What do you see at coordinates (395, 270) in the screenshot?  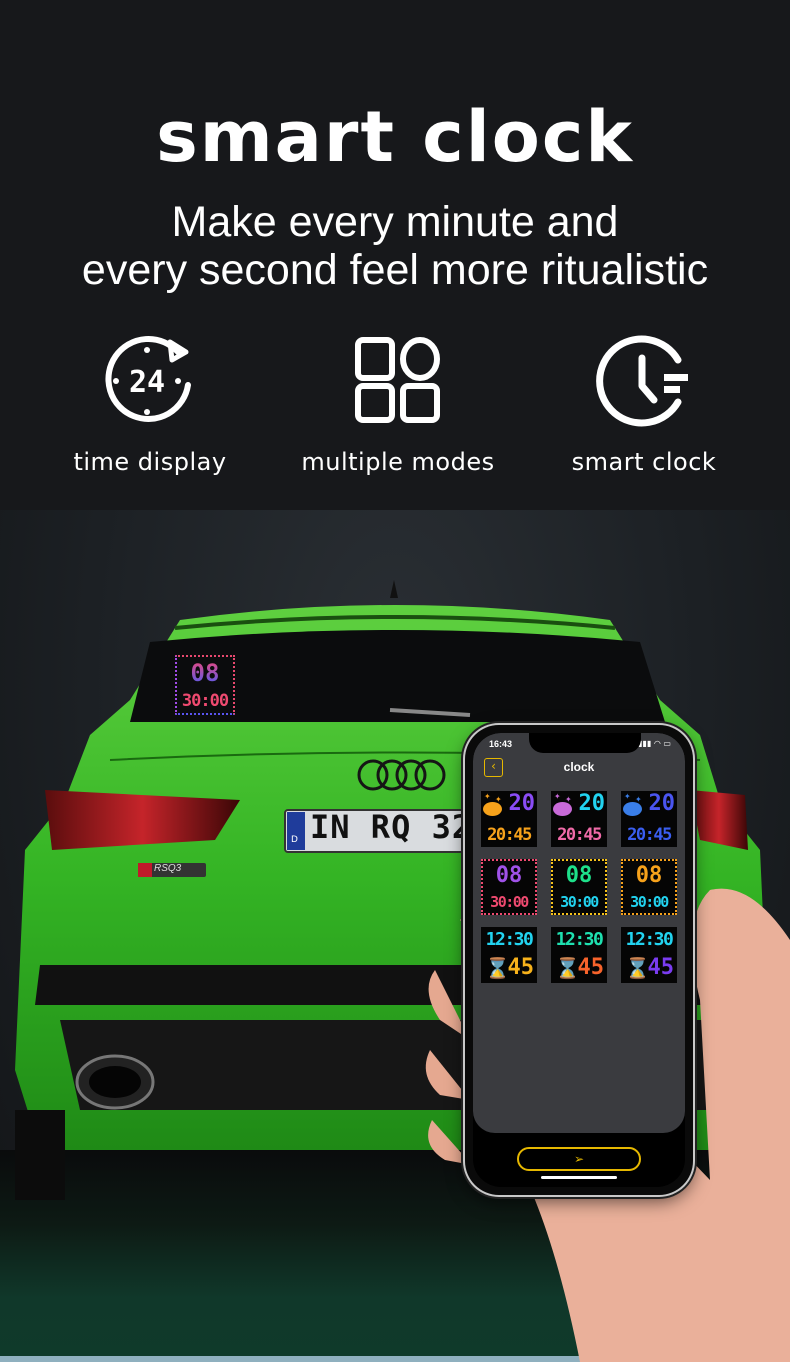 I see `subtitle-line-2: every second feel more ritualistic` at bounding box center [395, 270].